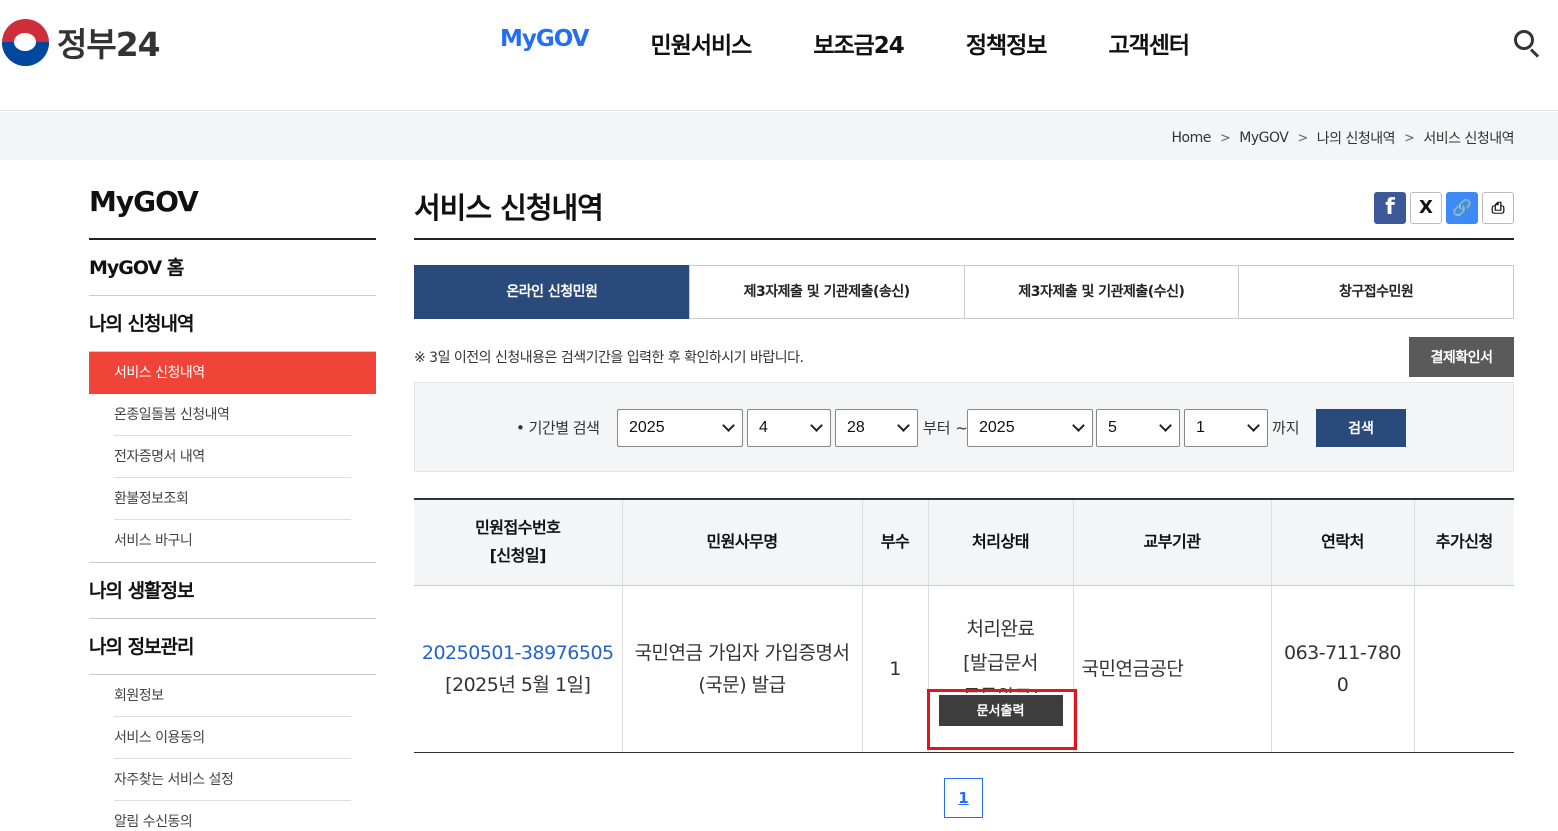  Describe the element at coordinates (1007, 43) in the screenshot. I see `nav-policy: 정책정보` at that location.